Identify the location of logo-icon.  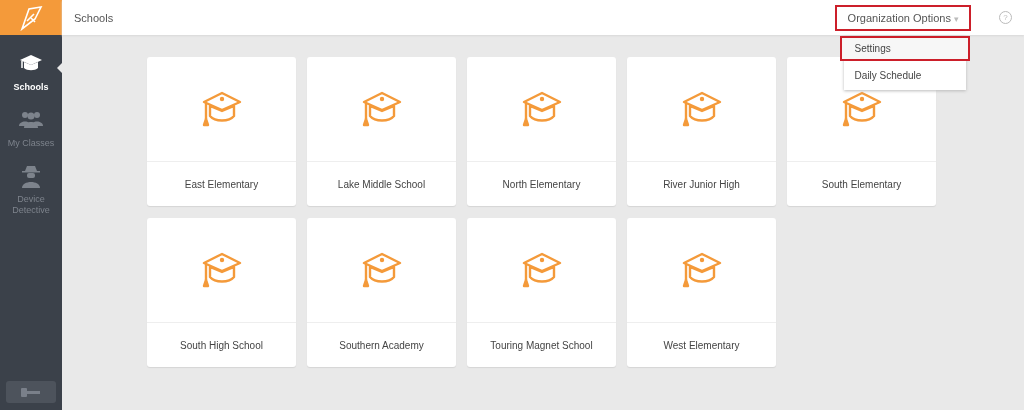
(31, 17).